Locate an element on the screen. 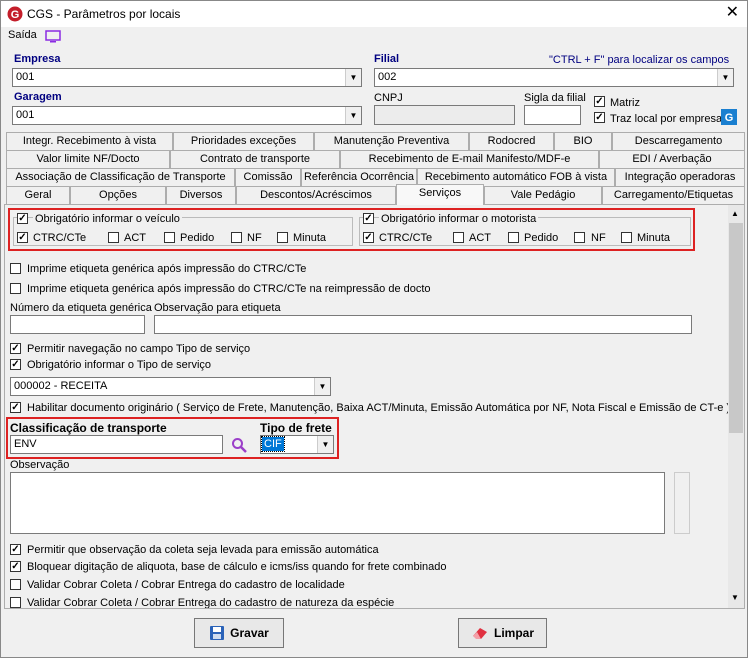 The height and width of the screenshot is (658, 748). observacao-scrollbar is located at coordinates (682, 503).